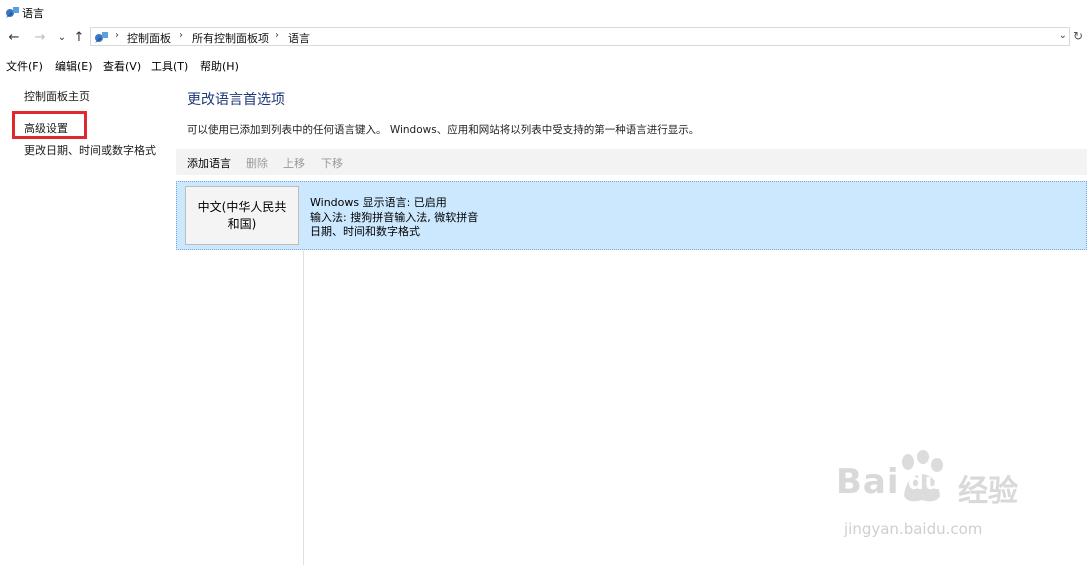 This screenshot has height=565, width=1087. Describe the element at coordinates (913, 529) in the screenshot. I see `watermark-url: jingyan.baidu.com` at that location.